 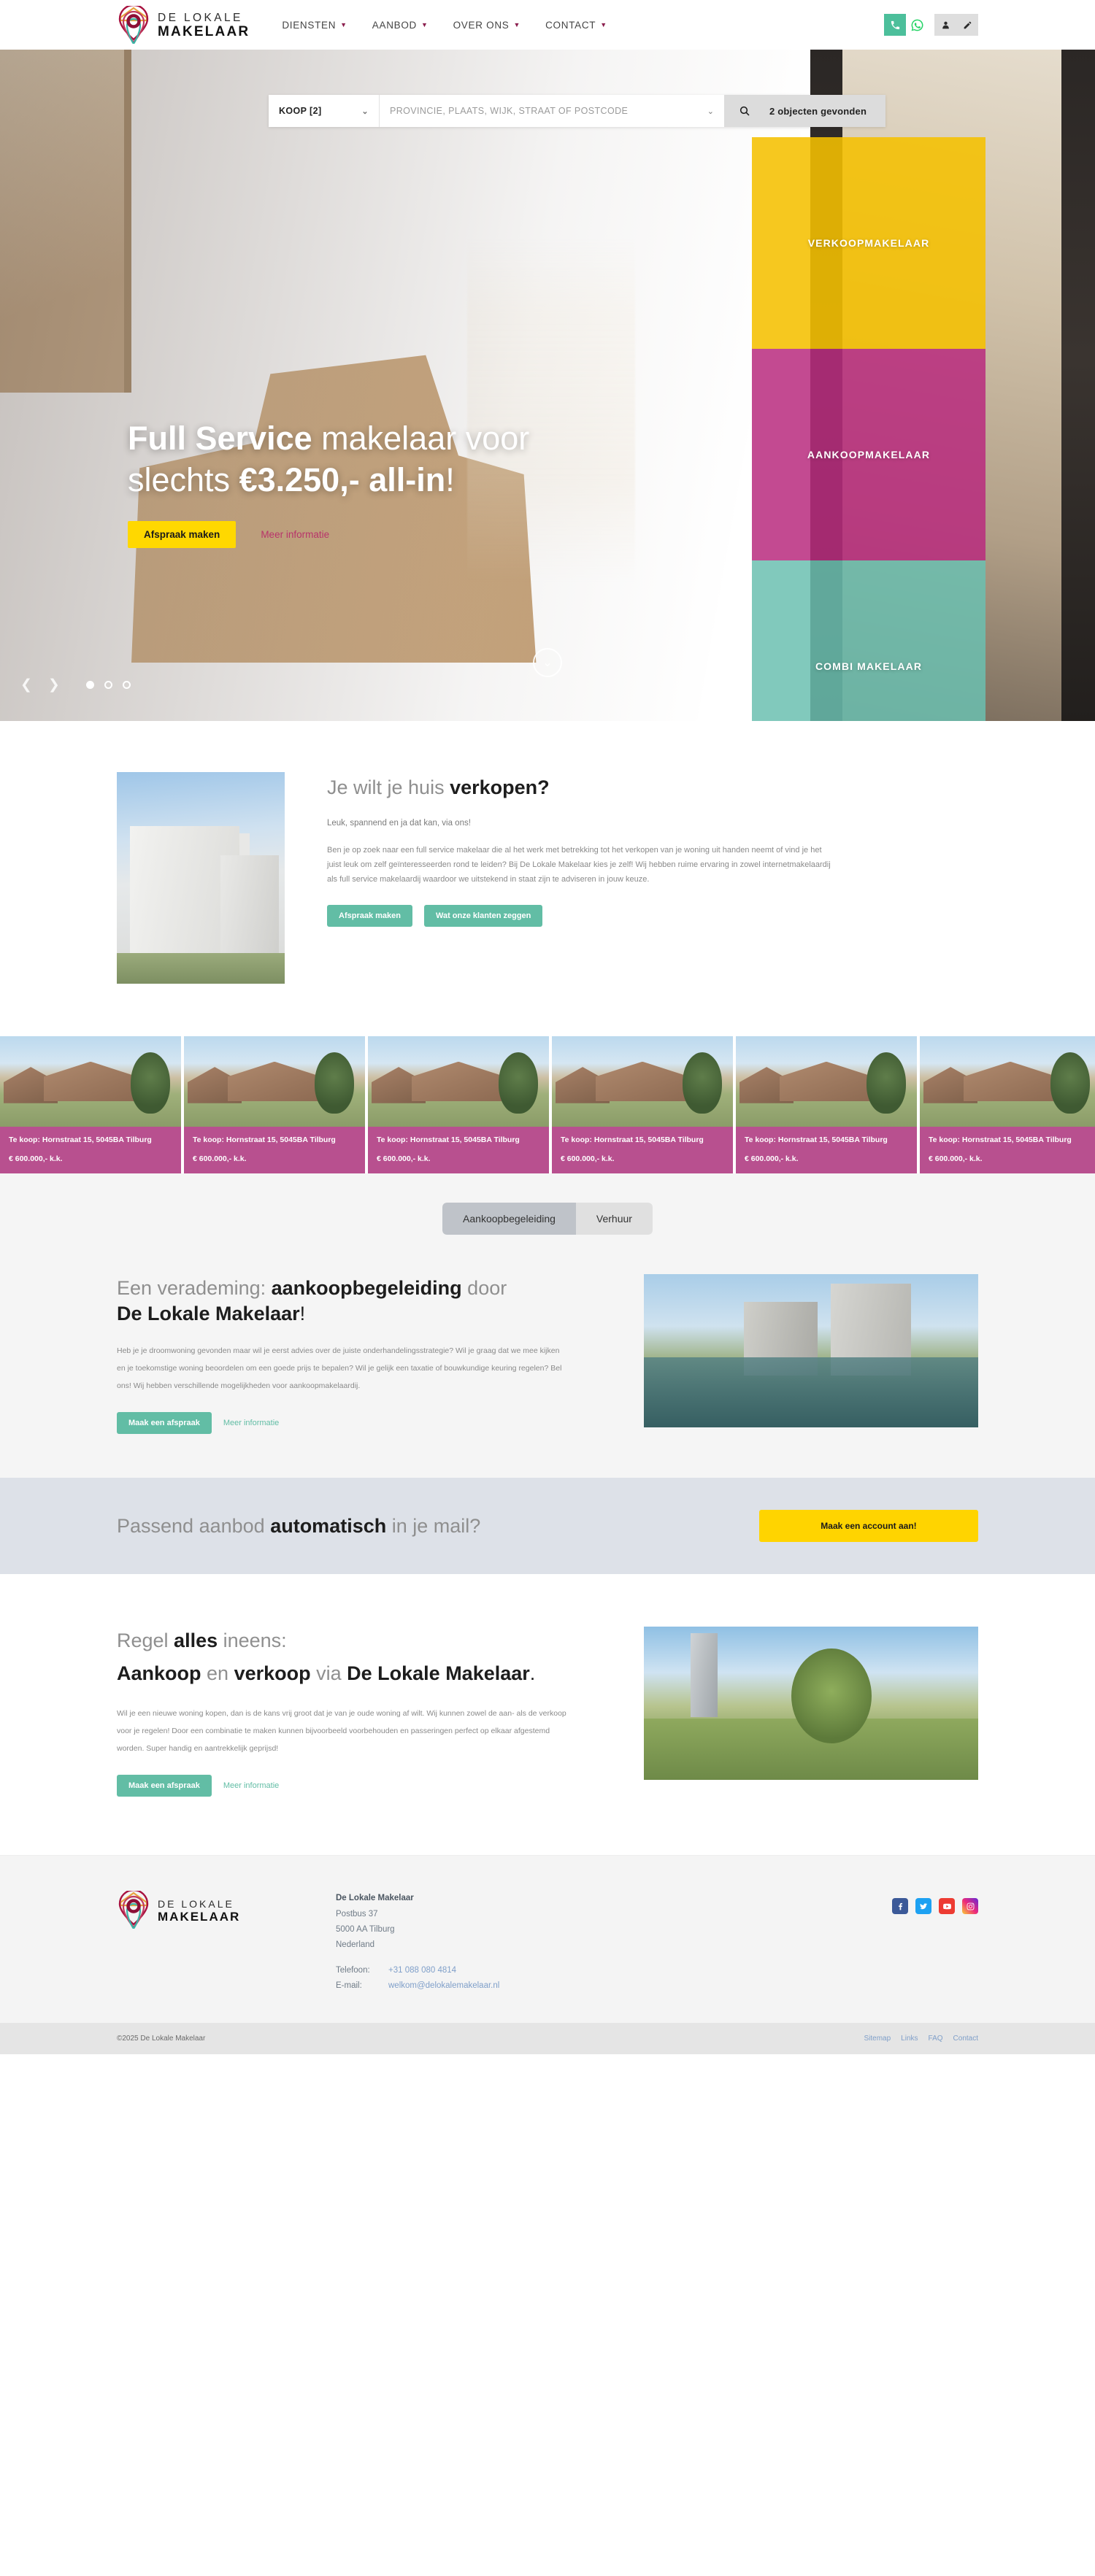 I want to click on combi-appointment-button: Maak een afspraak, so click(x=164, y=1786).